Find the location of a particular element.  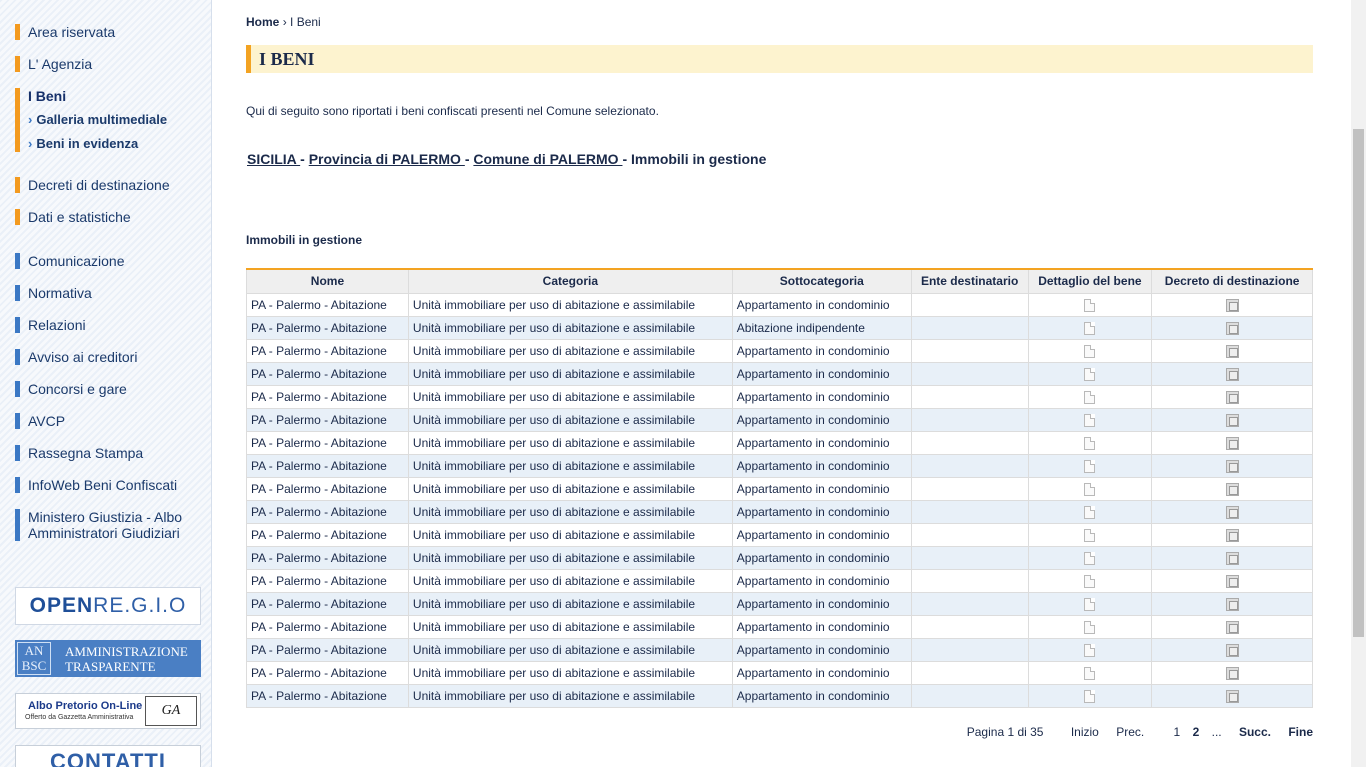

link-sicilia: SICILIA is located at coordinates (273, 159).